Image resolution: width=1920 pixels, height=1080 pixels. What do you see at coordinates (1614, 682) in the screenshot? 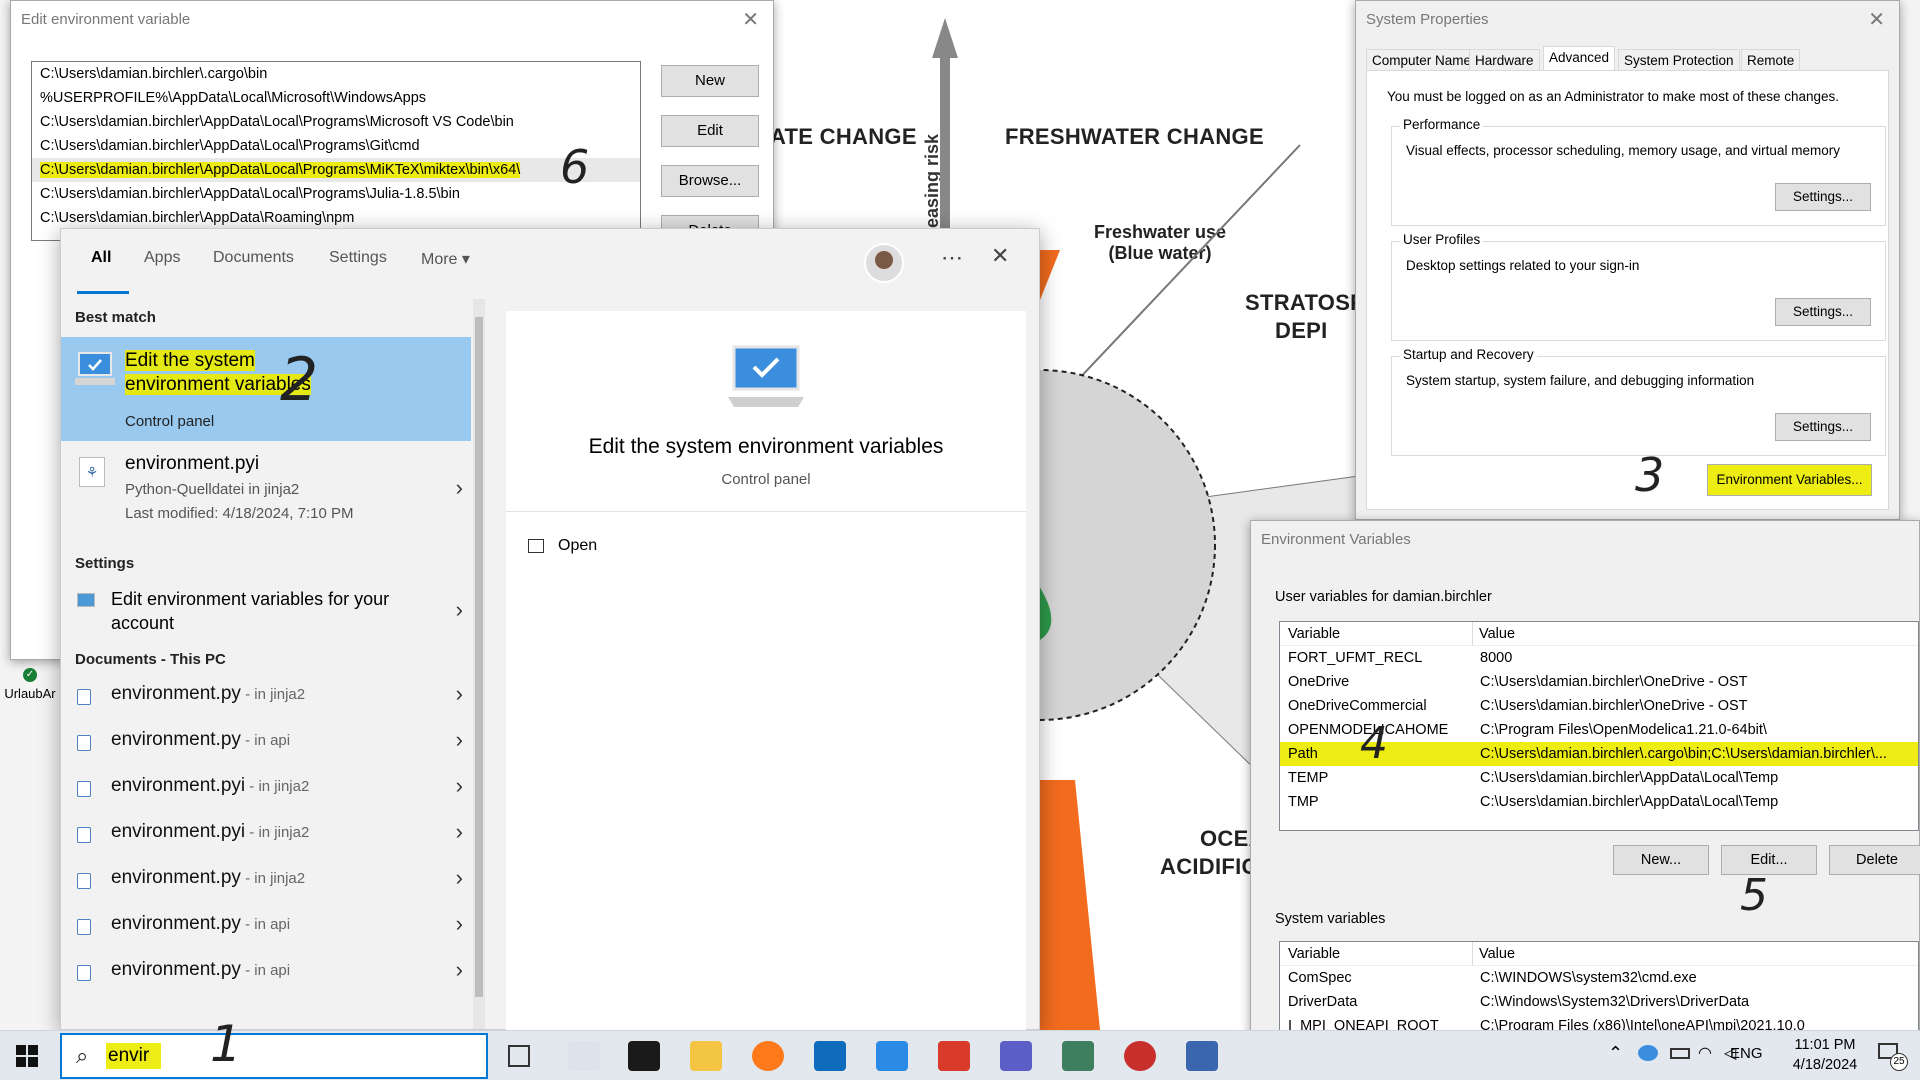
I see `variable-value: C:\Users\damian.birchler\OneDrive - OST` at bounding box center [1614, 682].